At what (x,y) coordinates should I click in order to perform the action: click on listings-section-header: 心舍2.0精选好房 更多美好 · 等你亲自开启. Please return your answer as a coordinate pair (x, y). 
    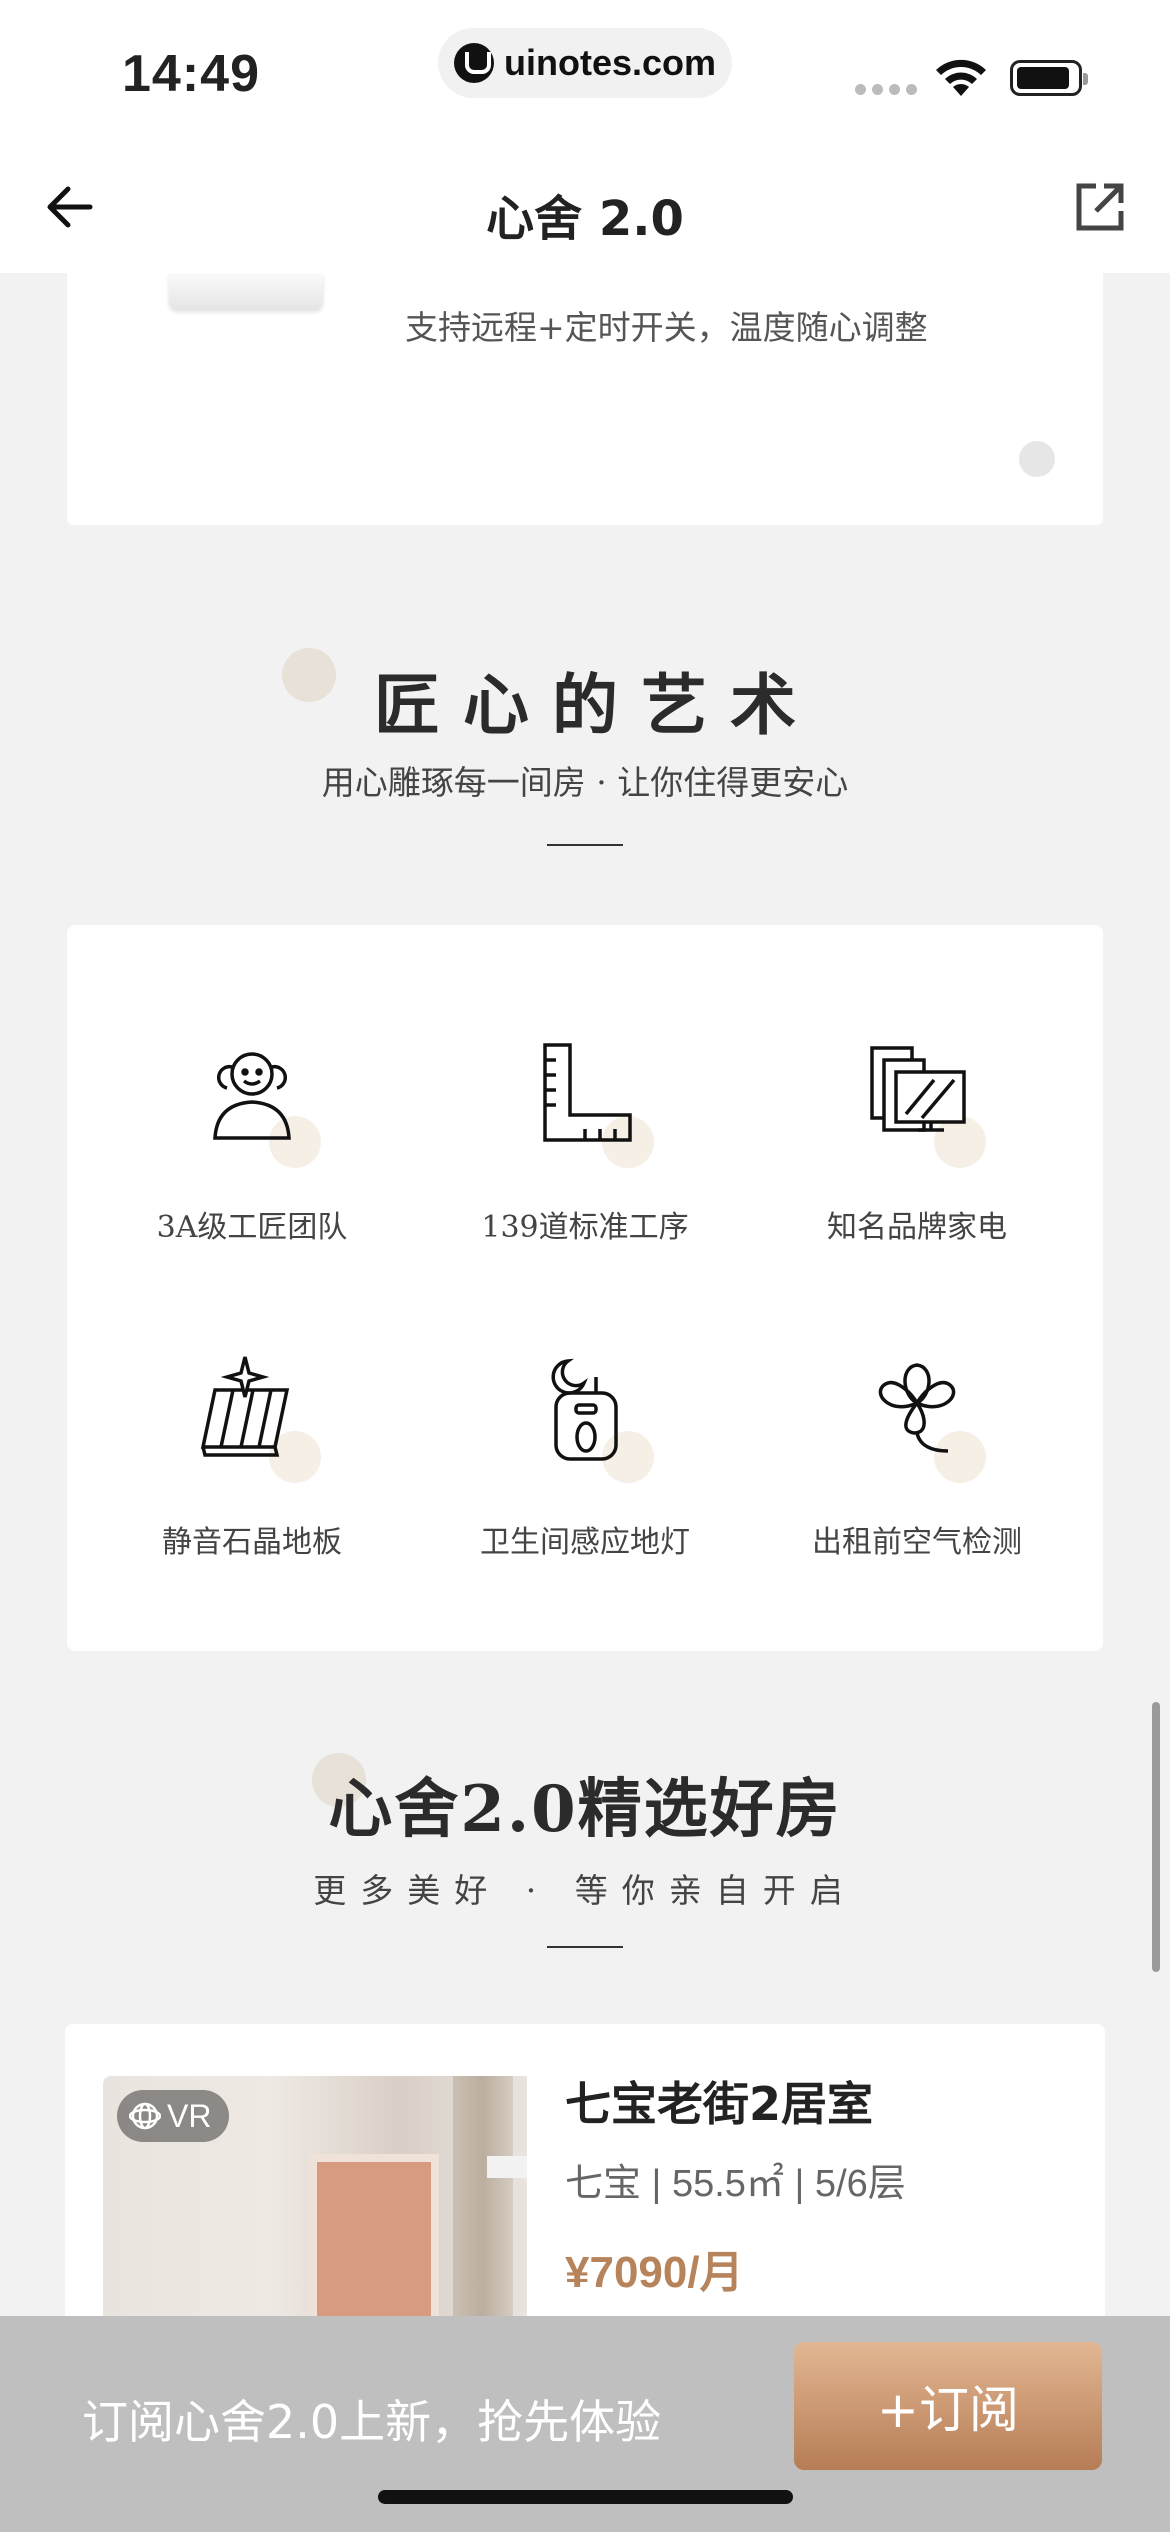
    Looking at the image, I should click on (585, 1853).